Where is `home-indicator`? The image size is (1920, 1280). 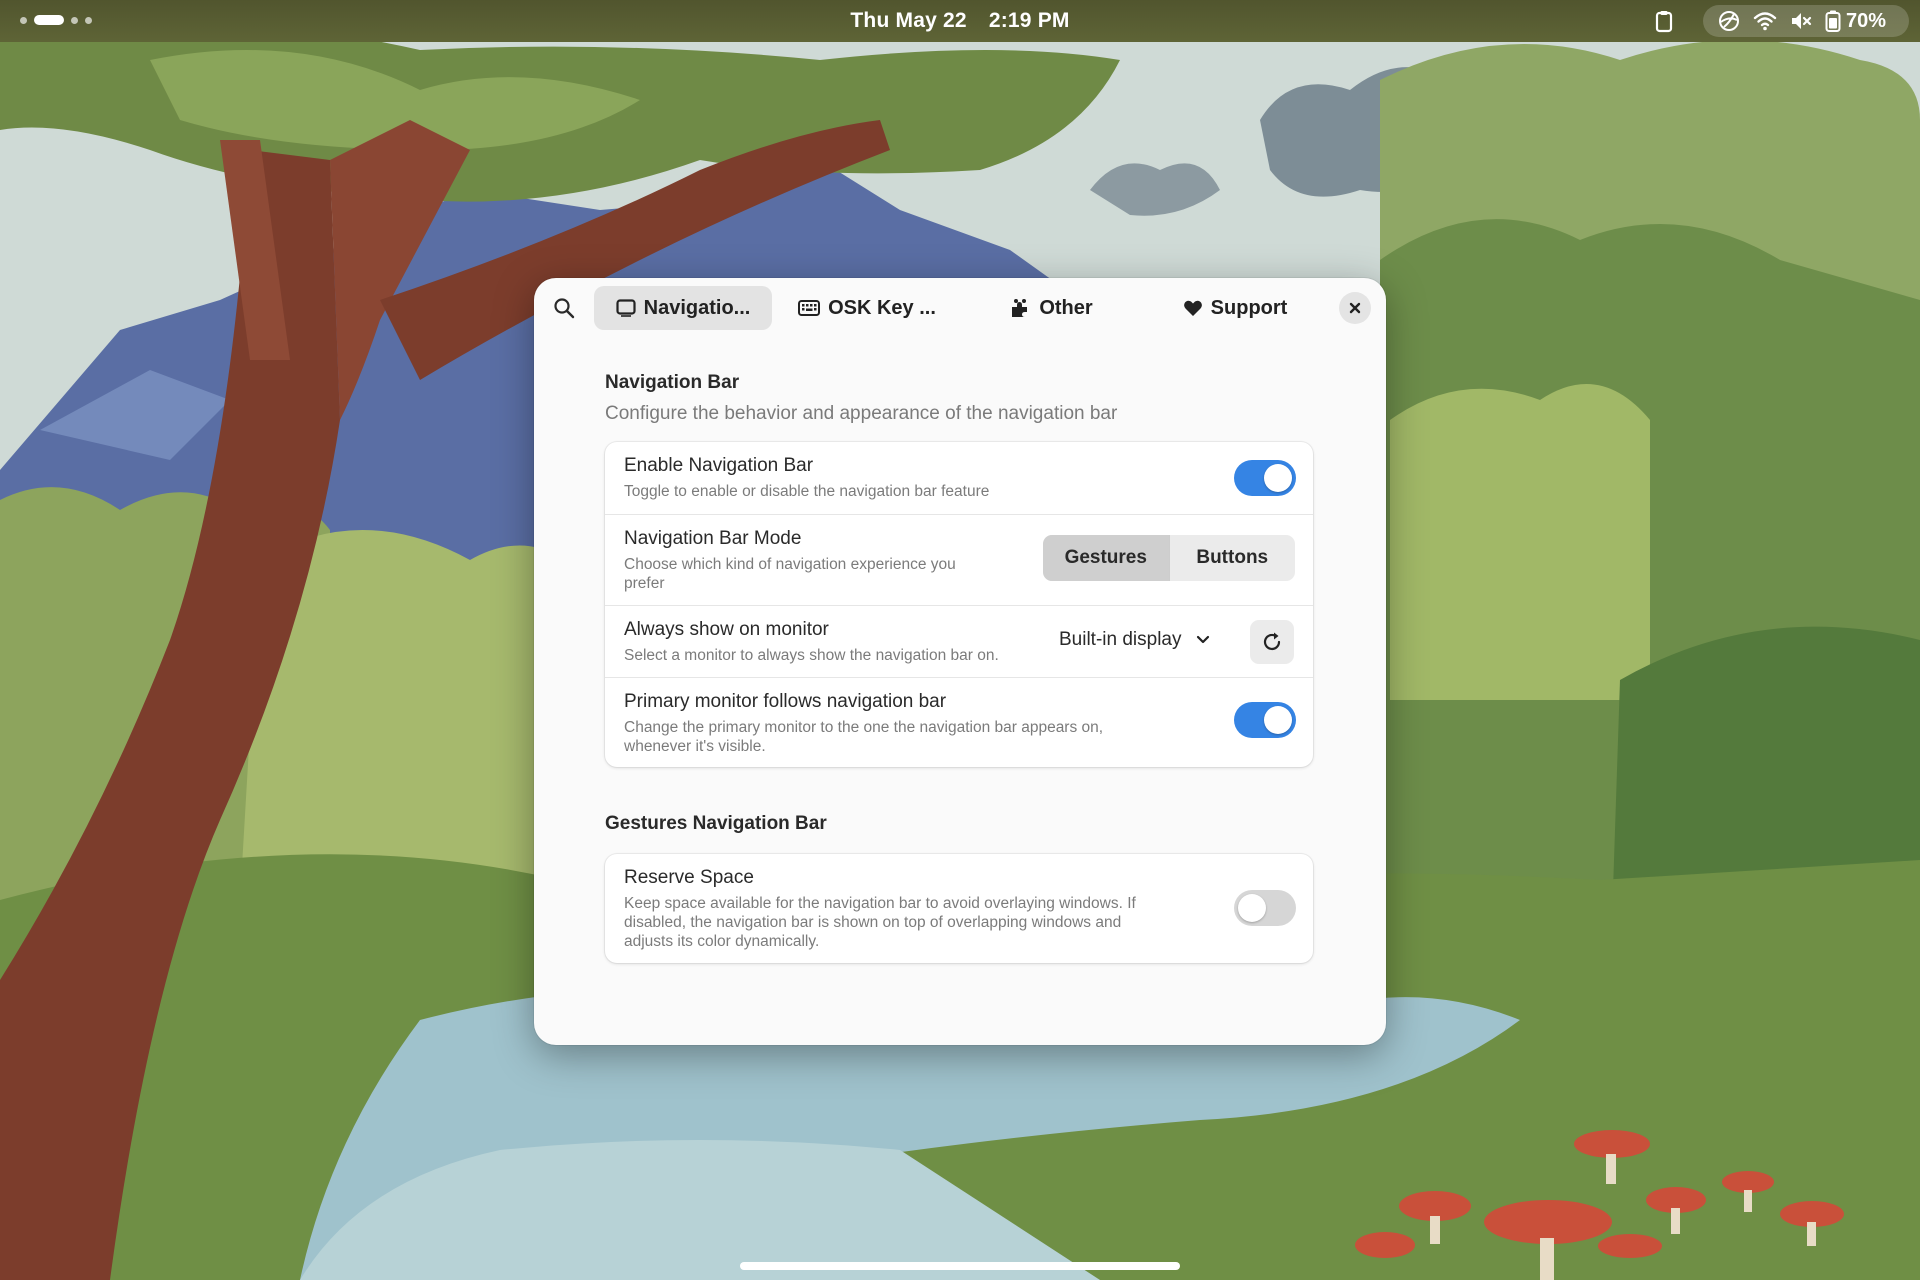
home-indicator is located at coordinates (960, 1266).